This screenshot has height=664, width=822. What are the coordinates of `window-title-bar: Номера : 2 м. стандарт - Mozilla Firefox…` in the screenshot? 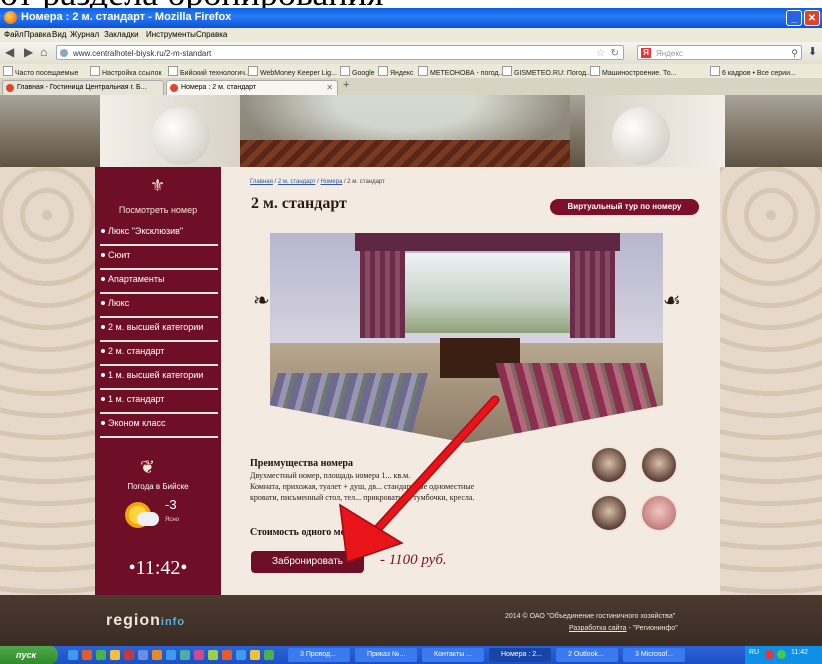 It's located at (411, 18).